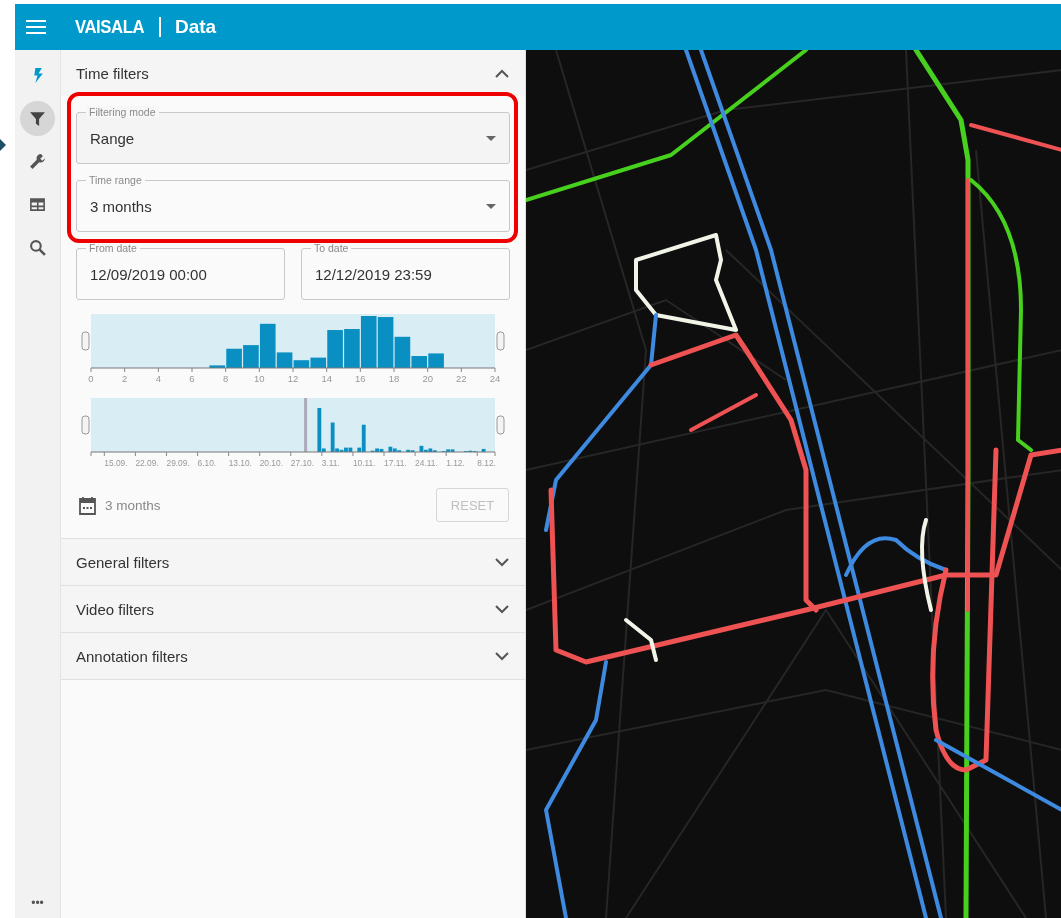 This screenshot has height=918, width=1061. I want to click on calendar-icon, so click(87, 505).